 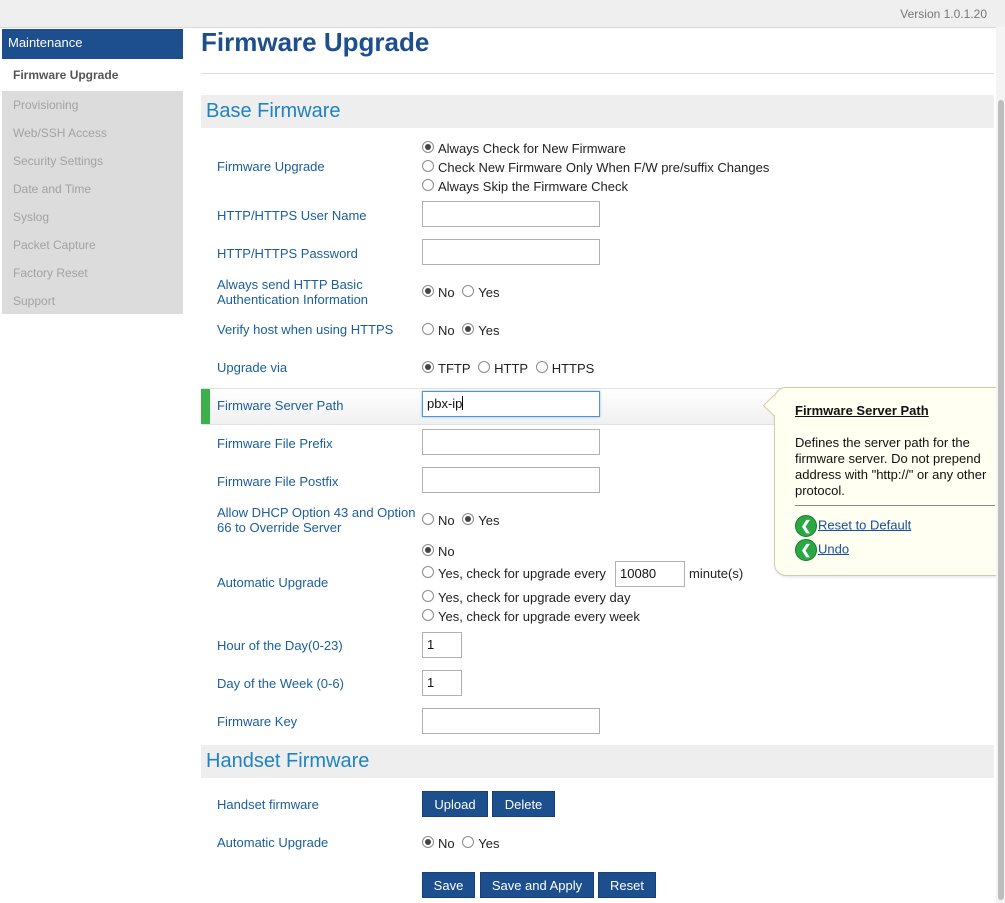 What do you see at coordinates (862, 410) in the screenshot?
I see `tooltip-title: Firmware Server Path` at bounding box center [862, 410].